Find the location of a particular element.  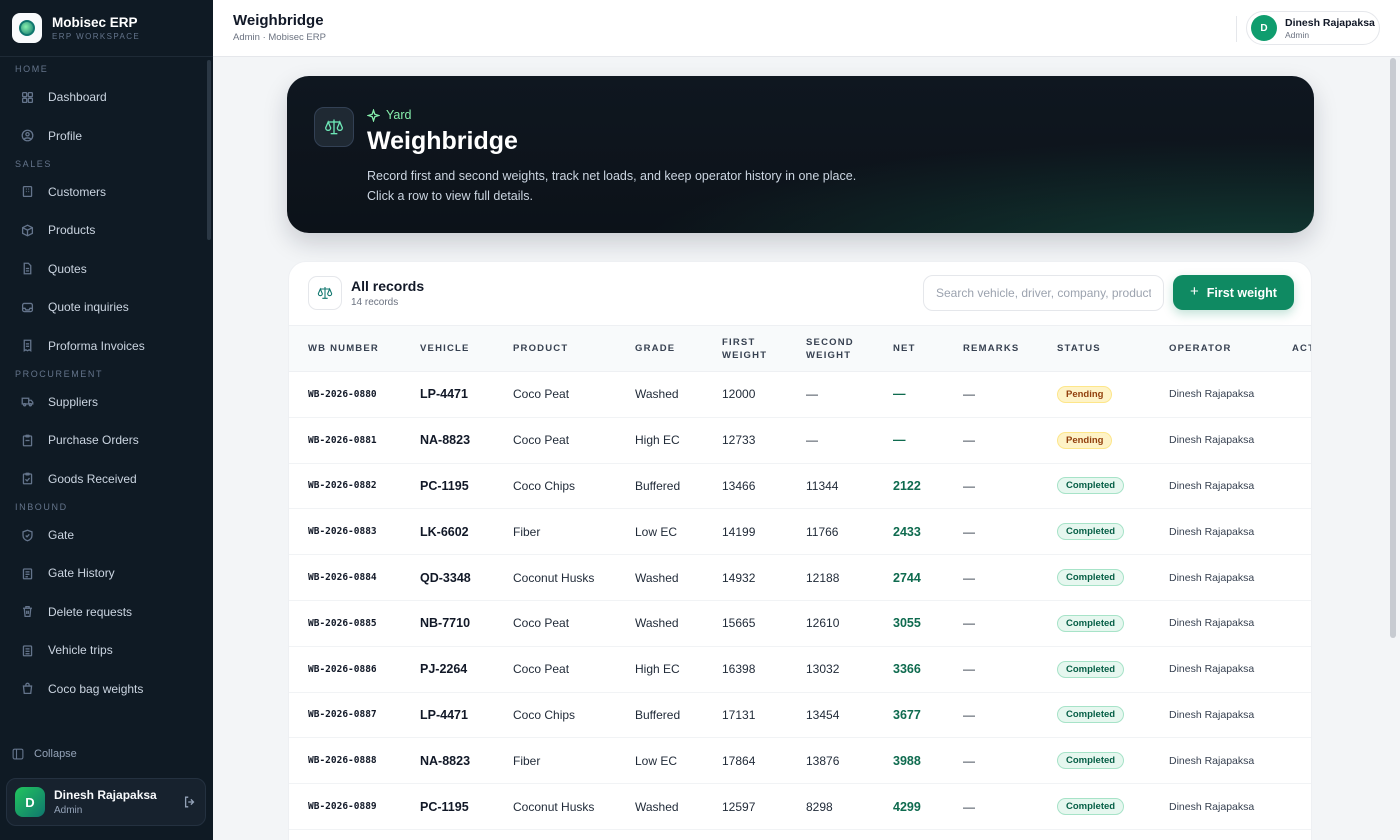

column-header-act: ACT is located at coordinates (1292, 349).